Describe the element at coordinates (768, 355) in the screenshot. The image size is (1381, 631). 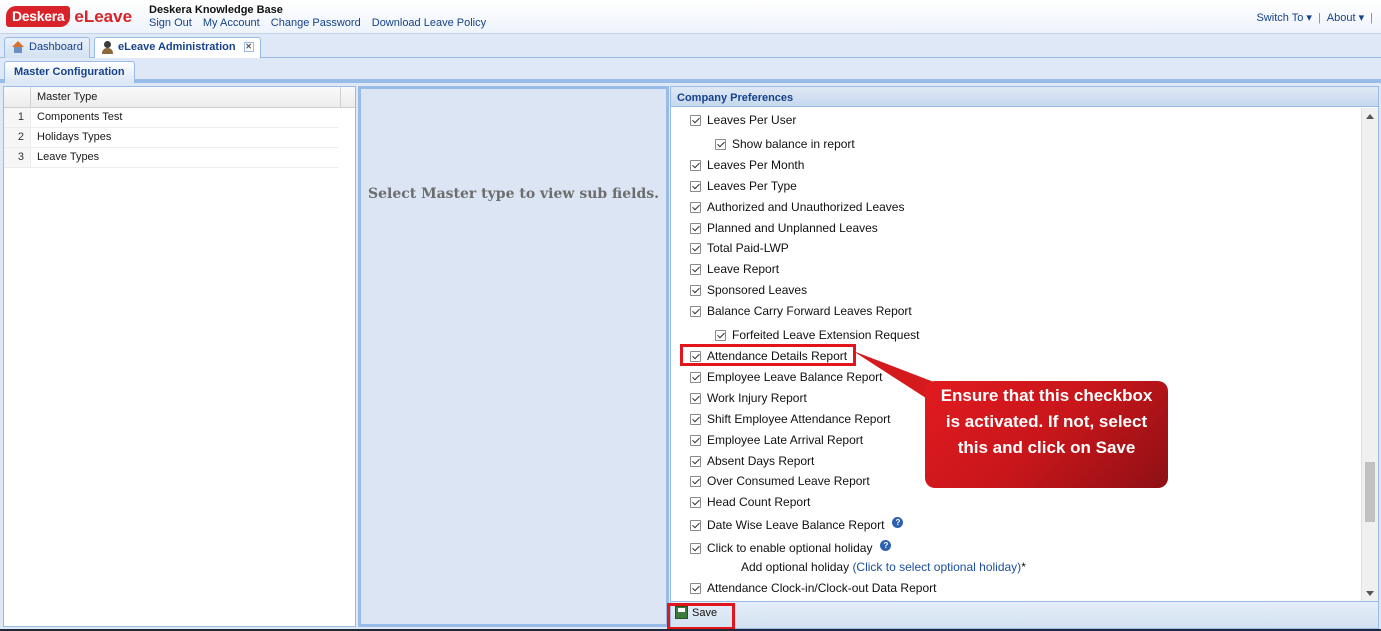
I see `attendance-details-highlight` at that location.